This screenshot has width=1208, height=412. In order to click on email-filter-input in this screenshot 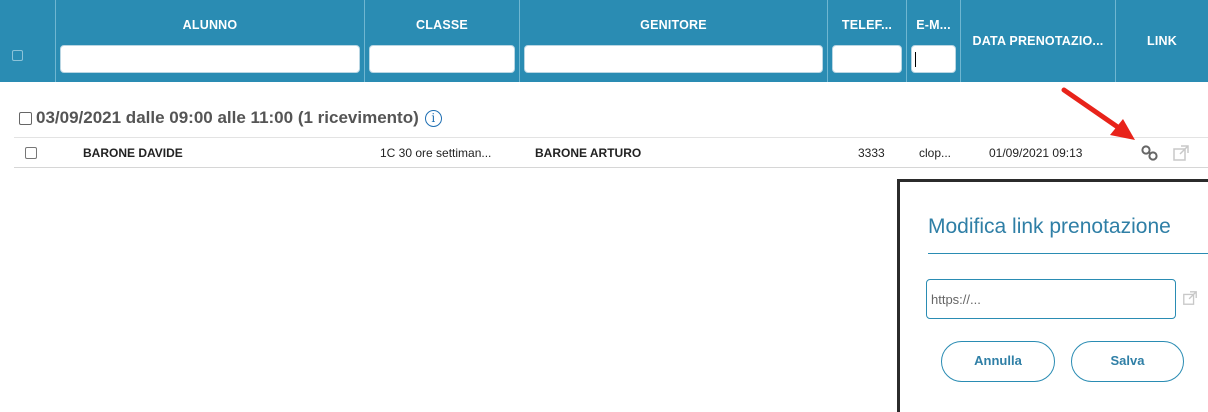, I will do `click(933, 59)`.